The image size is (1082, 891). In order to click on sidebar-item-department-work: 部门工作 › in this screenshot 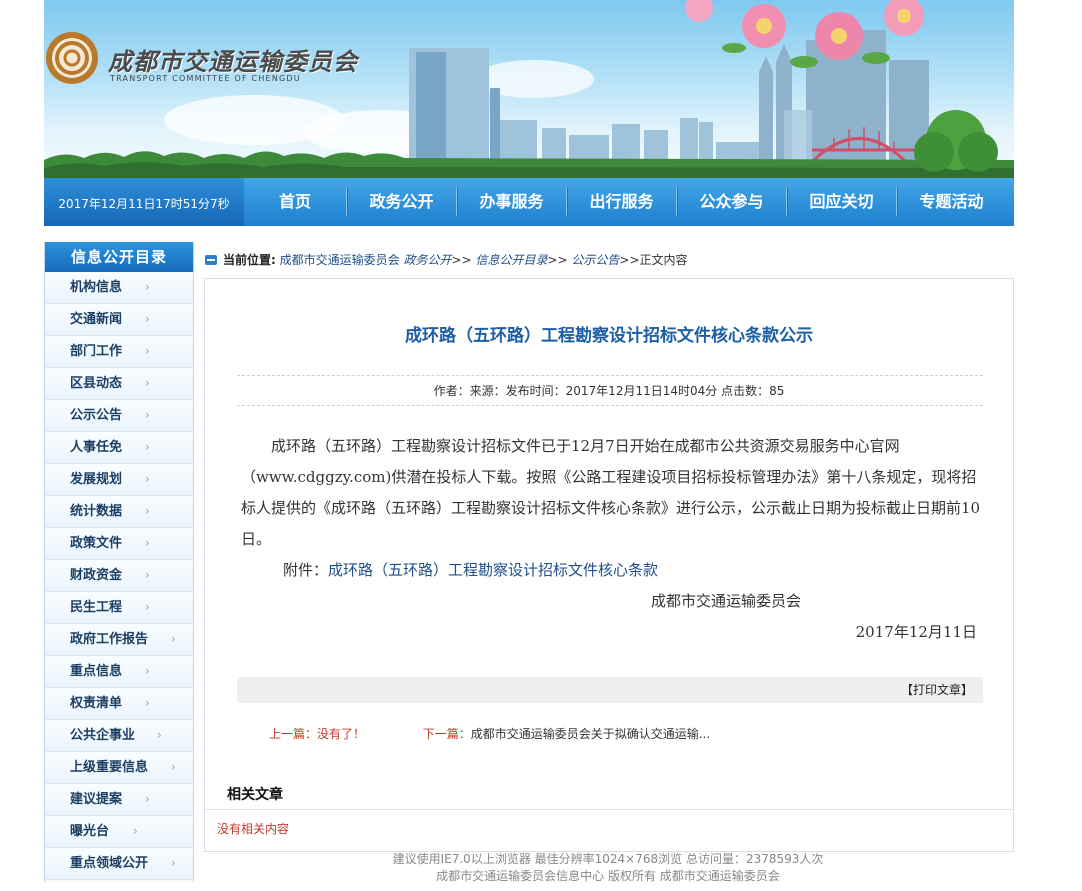, I will do `click(119, 352)`.